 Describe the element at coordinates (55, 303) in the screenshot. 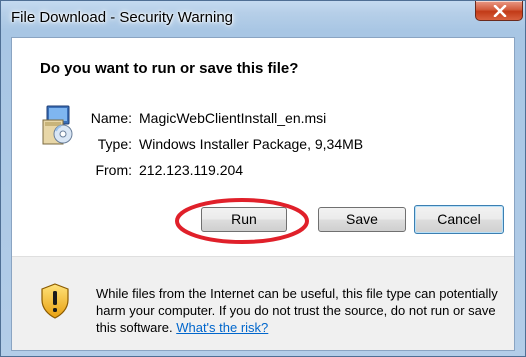

I see `security-shield-icon` at that location.